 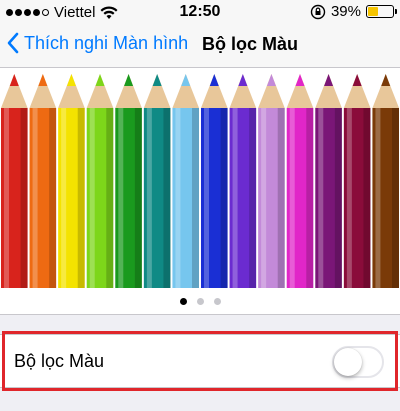 I want to click on battery-icon, so click(x=381, y=11).